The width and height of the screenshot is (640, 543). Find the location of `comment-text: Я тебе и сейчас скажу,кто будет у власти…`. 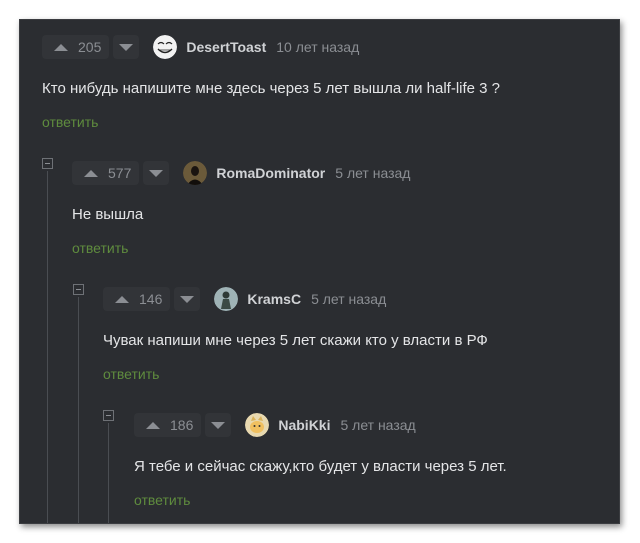

comment-text: Я тебе и сейчас скажу,кто будет у власти… is located at coordinates (320, 466).